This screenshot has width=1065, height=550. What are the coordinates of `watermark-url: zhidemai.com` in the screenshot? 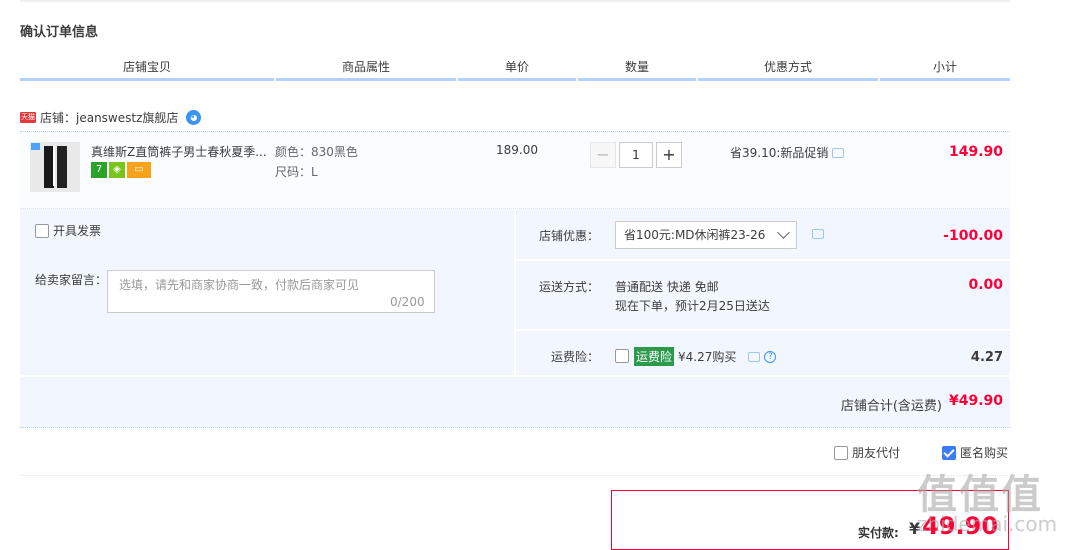 It's located at (987, 524).